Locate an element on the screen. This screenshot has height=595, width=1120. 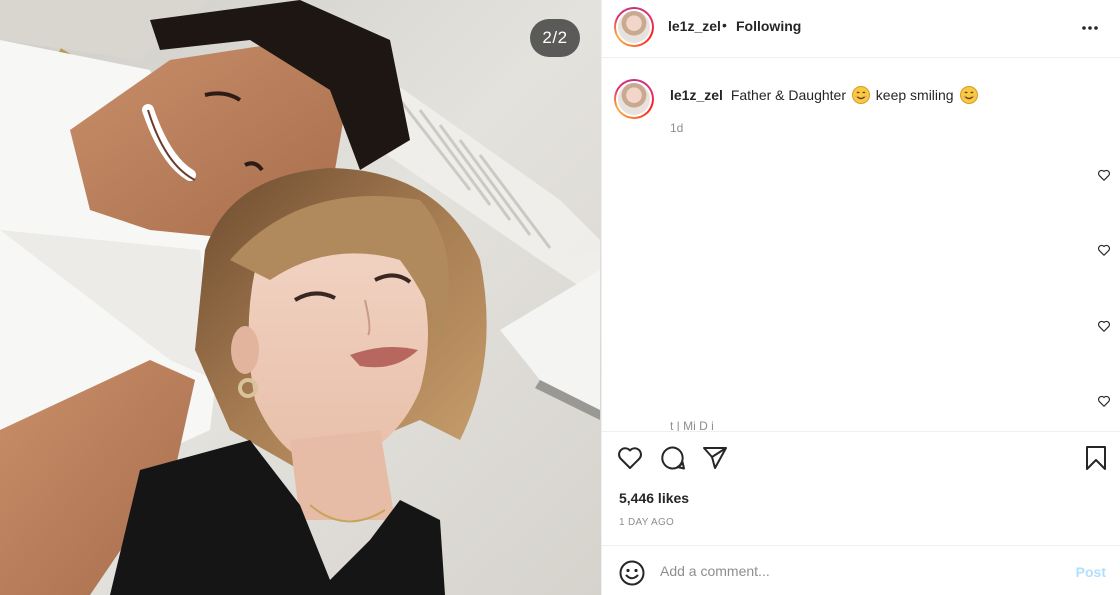
action-bar: 5,446 likes 1 DAY AGO is located at coordinates (861, 488).